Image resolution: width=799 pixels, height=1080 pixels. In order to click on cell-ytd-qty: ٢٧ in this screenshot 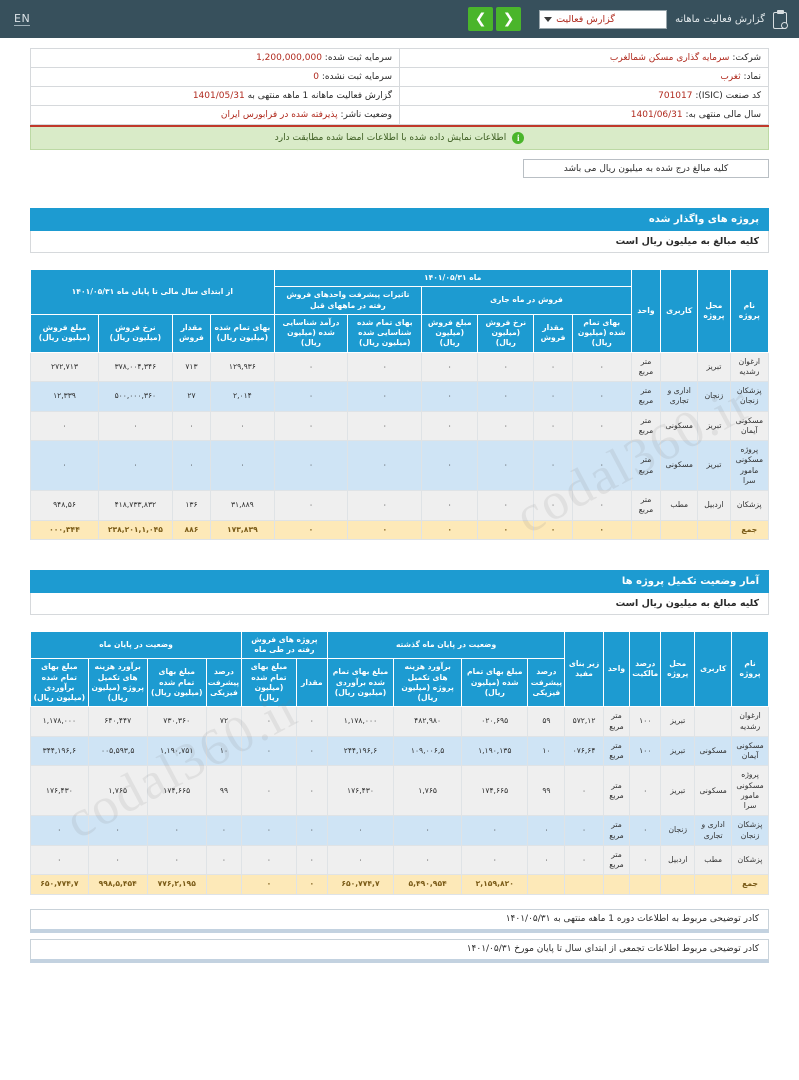, I will do `click(191, 396)`.